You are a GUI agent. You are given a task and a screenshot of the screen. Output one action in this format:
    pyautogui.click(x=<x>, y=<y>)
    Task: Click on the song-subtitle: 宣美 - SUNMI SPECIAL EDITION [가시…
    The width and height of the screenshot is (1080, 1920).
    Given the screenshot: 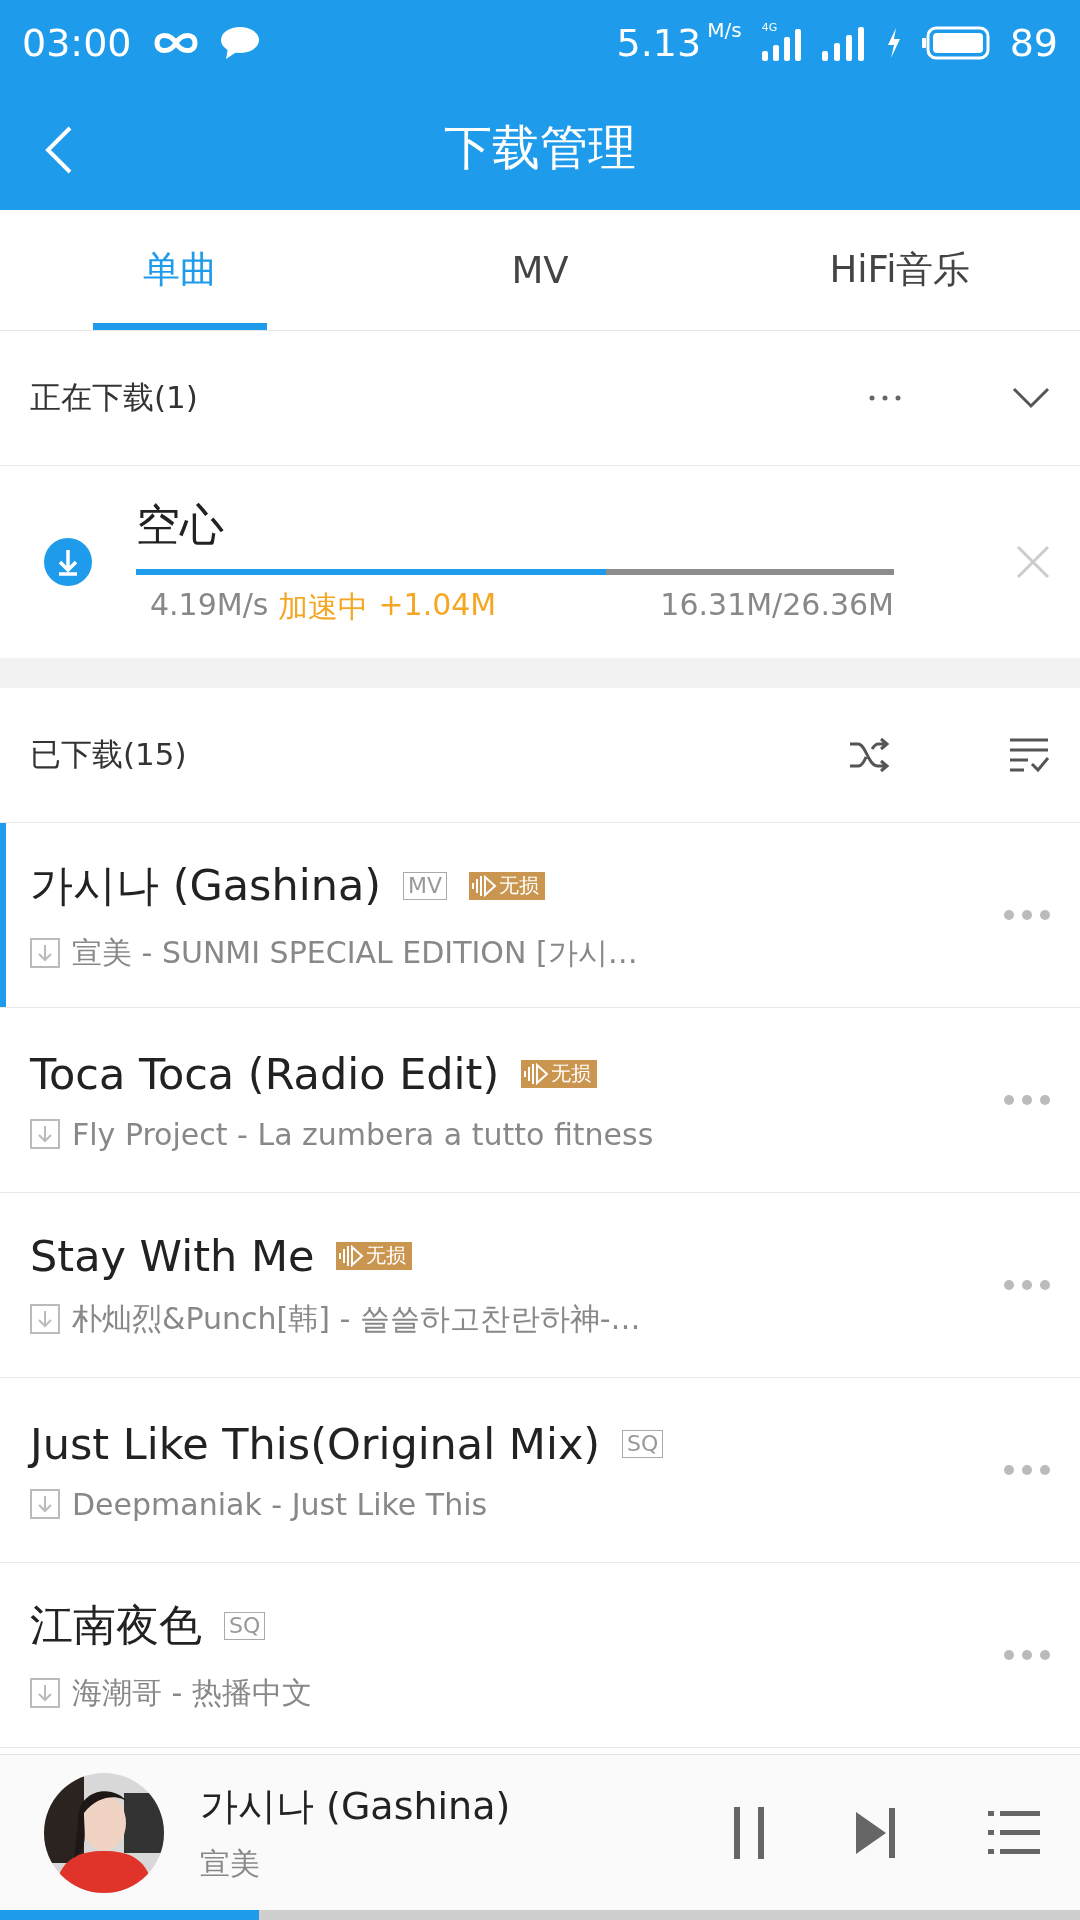 What is the action you would take?
    pyautogui.click(x=355, y=952)
    